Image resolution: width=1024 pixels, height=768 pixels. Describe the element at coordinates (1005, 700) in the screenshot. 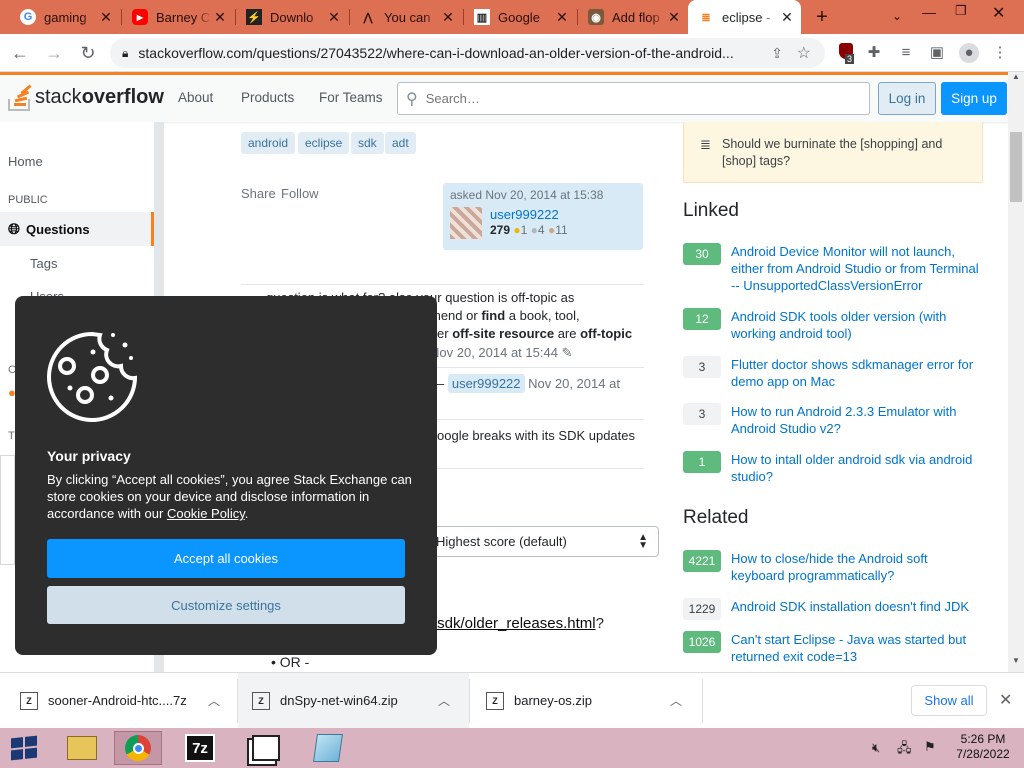

I see `close-download-bar-icon: ✕` at that location.